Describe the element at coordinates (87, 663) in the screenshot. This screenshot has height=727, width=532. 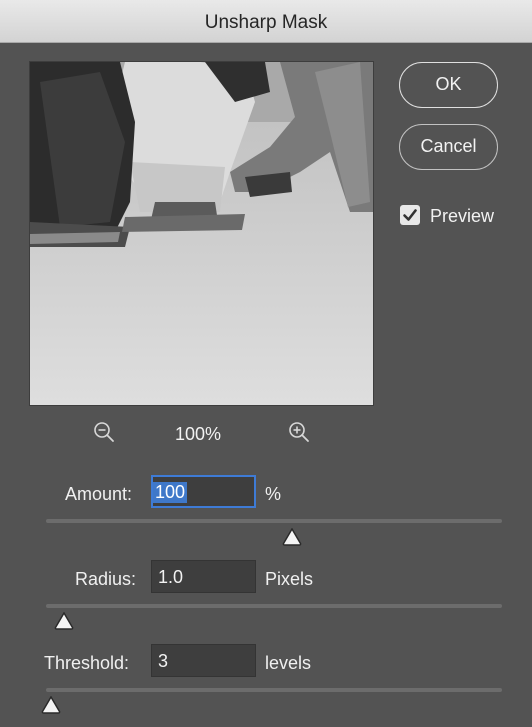
I see `threshold-label: Threshold:` at that location.